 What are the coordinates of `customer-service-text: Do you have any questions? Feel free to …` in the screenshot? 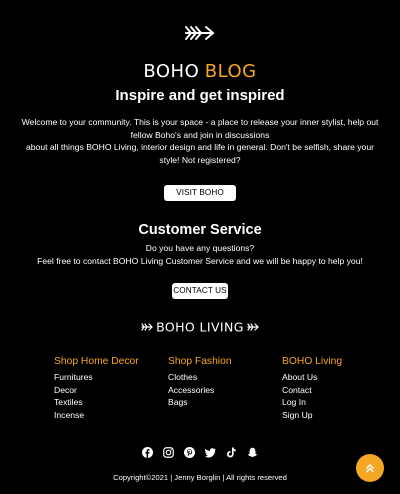 It's located at (200, 254).